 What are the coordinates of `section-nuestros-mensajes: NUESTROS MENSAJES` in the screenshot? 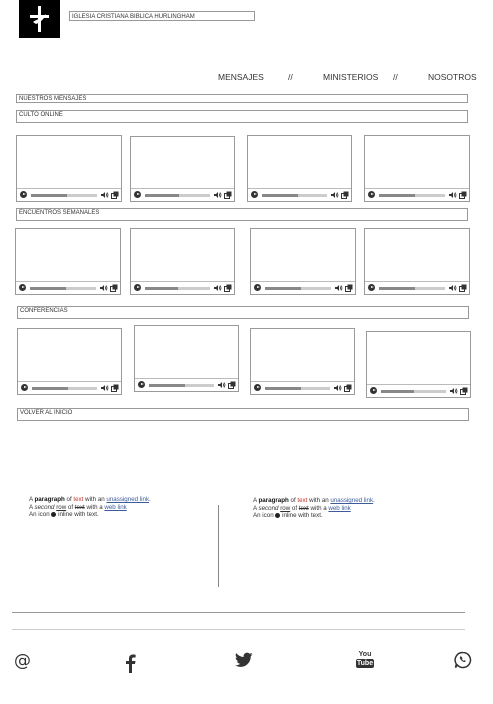 It's located at (242, 98).